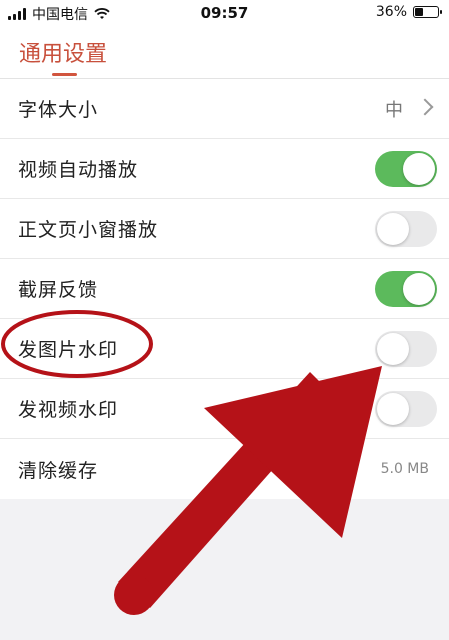  Describe the element at coordinates (64, 74) in the screenshot. I see `tab-indicator` at that location.